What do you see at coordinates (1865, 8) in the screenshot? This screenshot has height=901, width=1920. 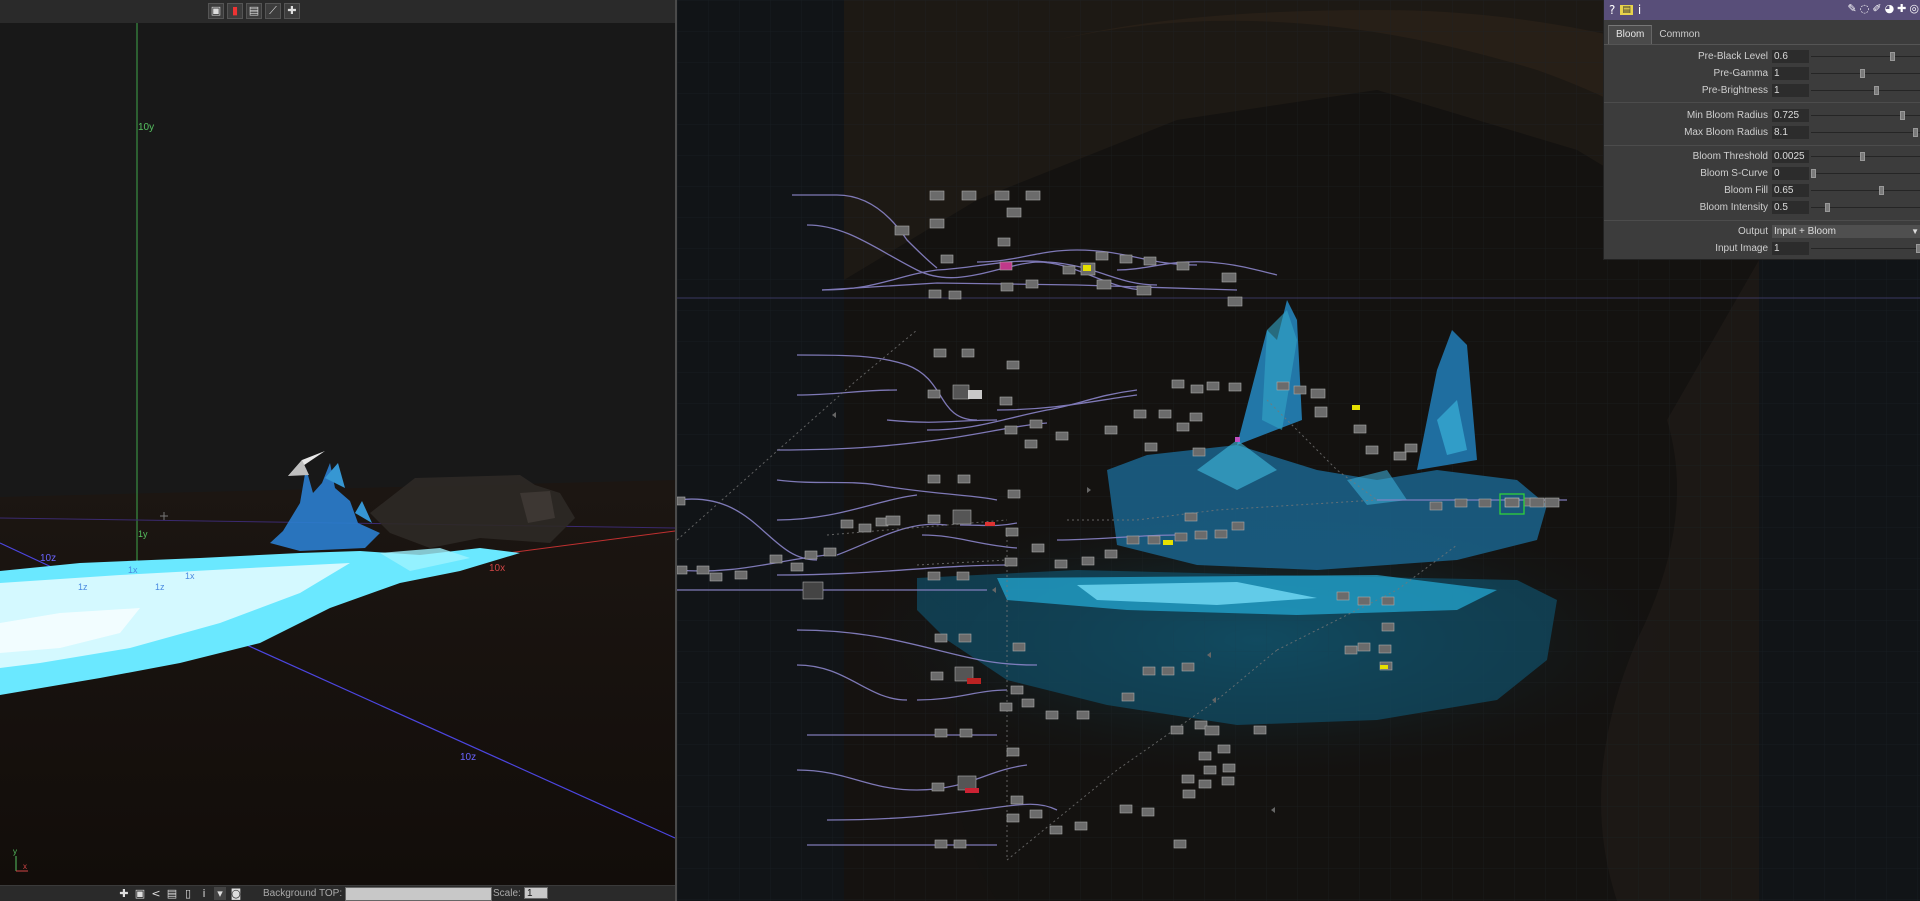 I see `comment-icon: ◌` at bounding box center [1865, 8].